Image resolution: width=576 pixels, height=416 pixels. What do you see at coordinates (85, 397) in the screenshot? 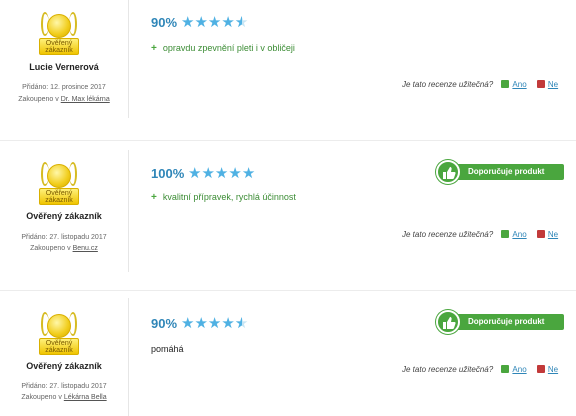
I see `shop-link: Lékárna Bella` at bounding box center [85, 397].